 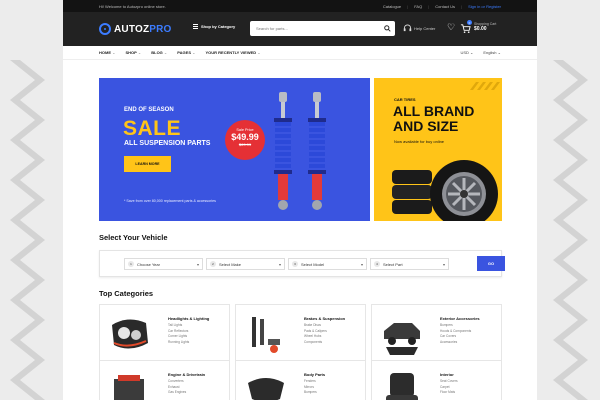 I want to click on go-button: GO, so click(x=491, y=263).